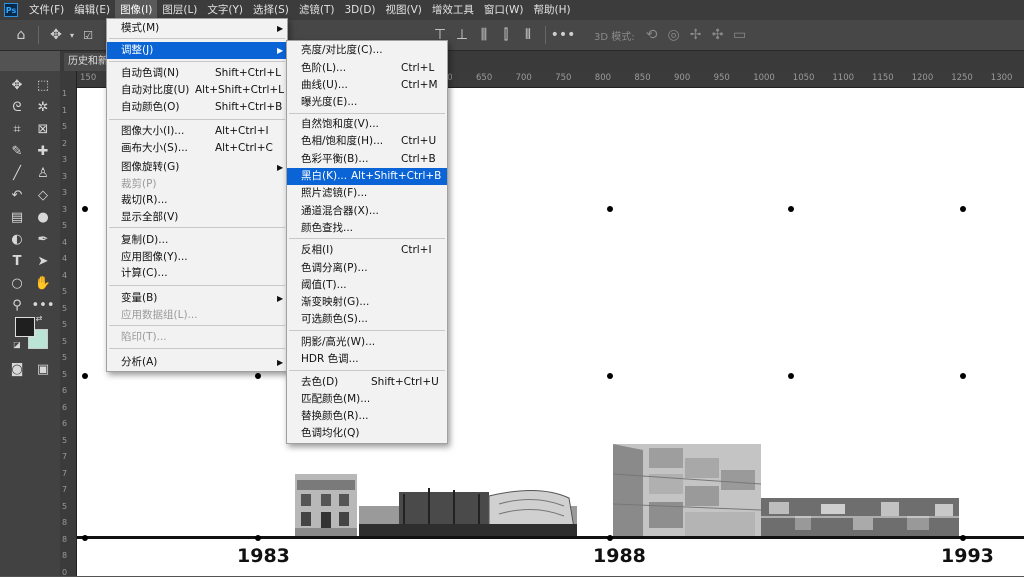  I want to click on dodge-tool-icon: ◐, so click(17, 239).